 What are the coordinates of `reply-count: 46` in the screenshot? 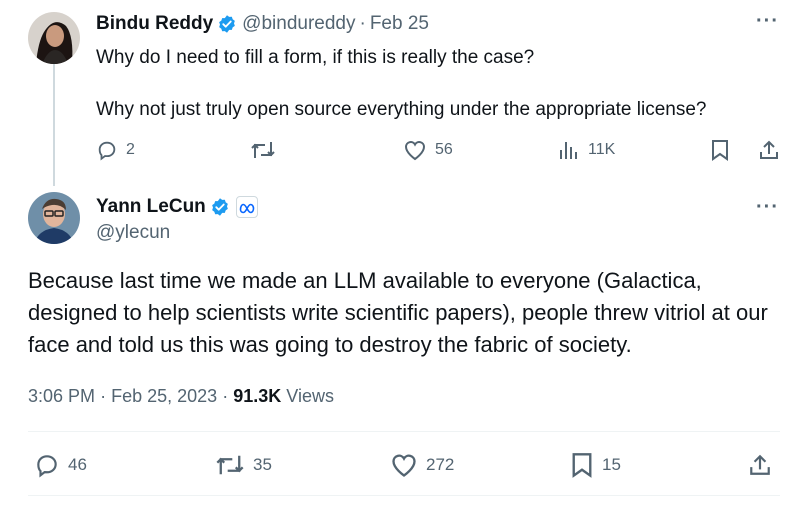 It's located at (77, 464).